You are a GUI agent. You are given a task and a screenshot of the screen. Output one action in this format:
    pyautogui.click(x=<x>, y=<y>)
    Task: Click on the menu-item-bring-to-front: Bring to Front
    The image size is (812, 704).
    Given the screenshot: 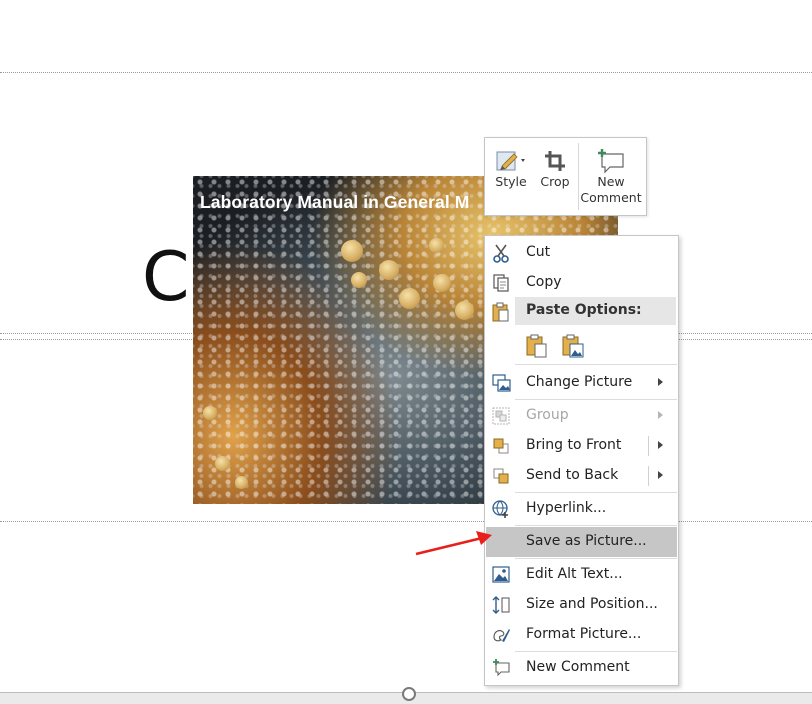 What is the action you would take?
    pyautogui.click(x=581, y=446)
    